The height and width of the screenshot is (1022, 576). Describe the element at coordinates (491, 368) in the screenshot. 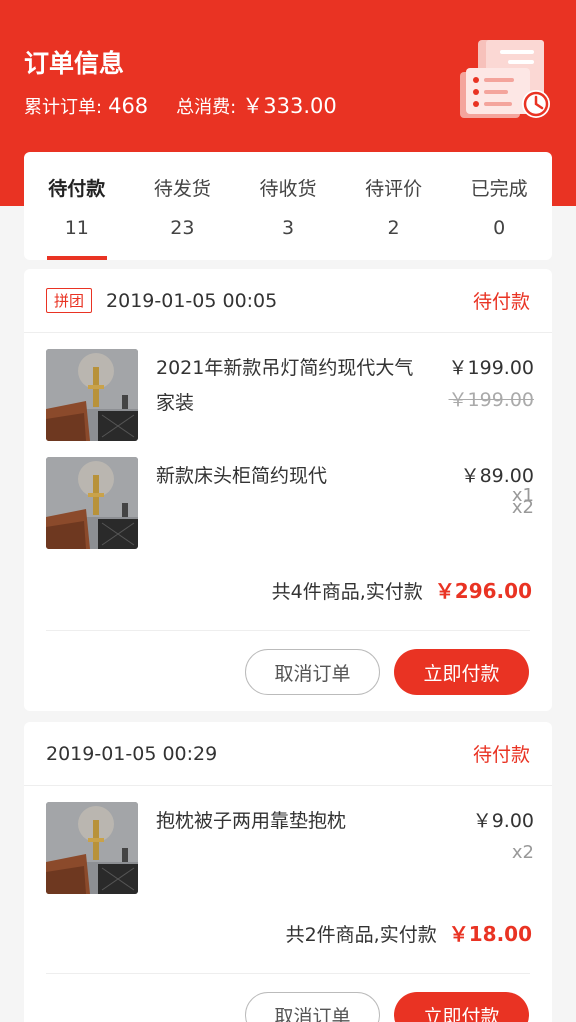

I see `product-price: ￥199.00` at that location.